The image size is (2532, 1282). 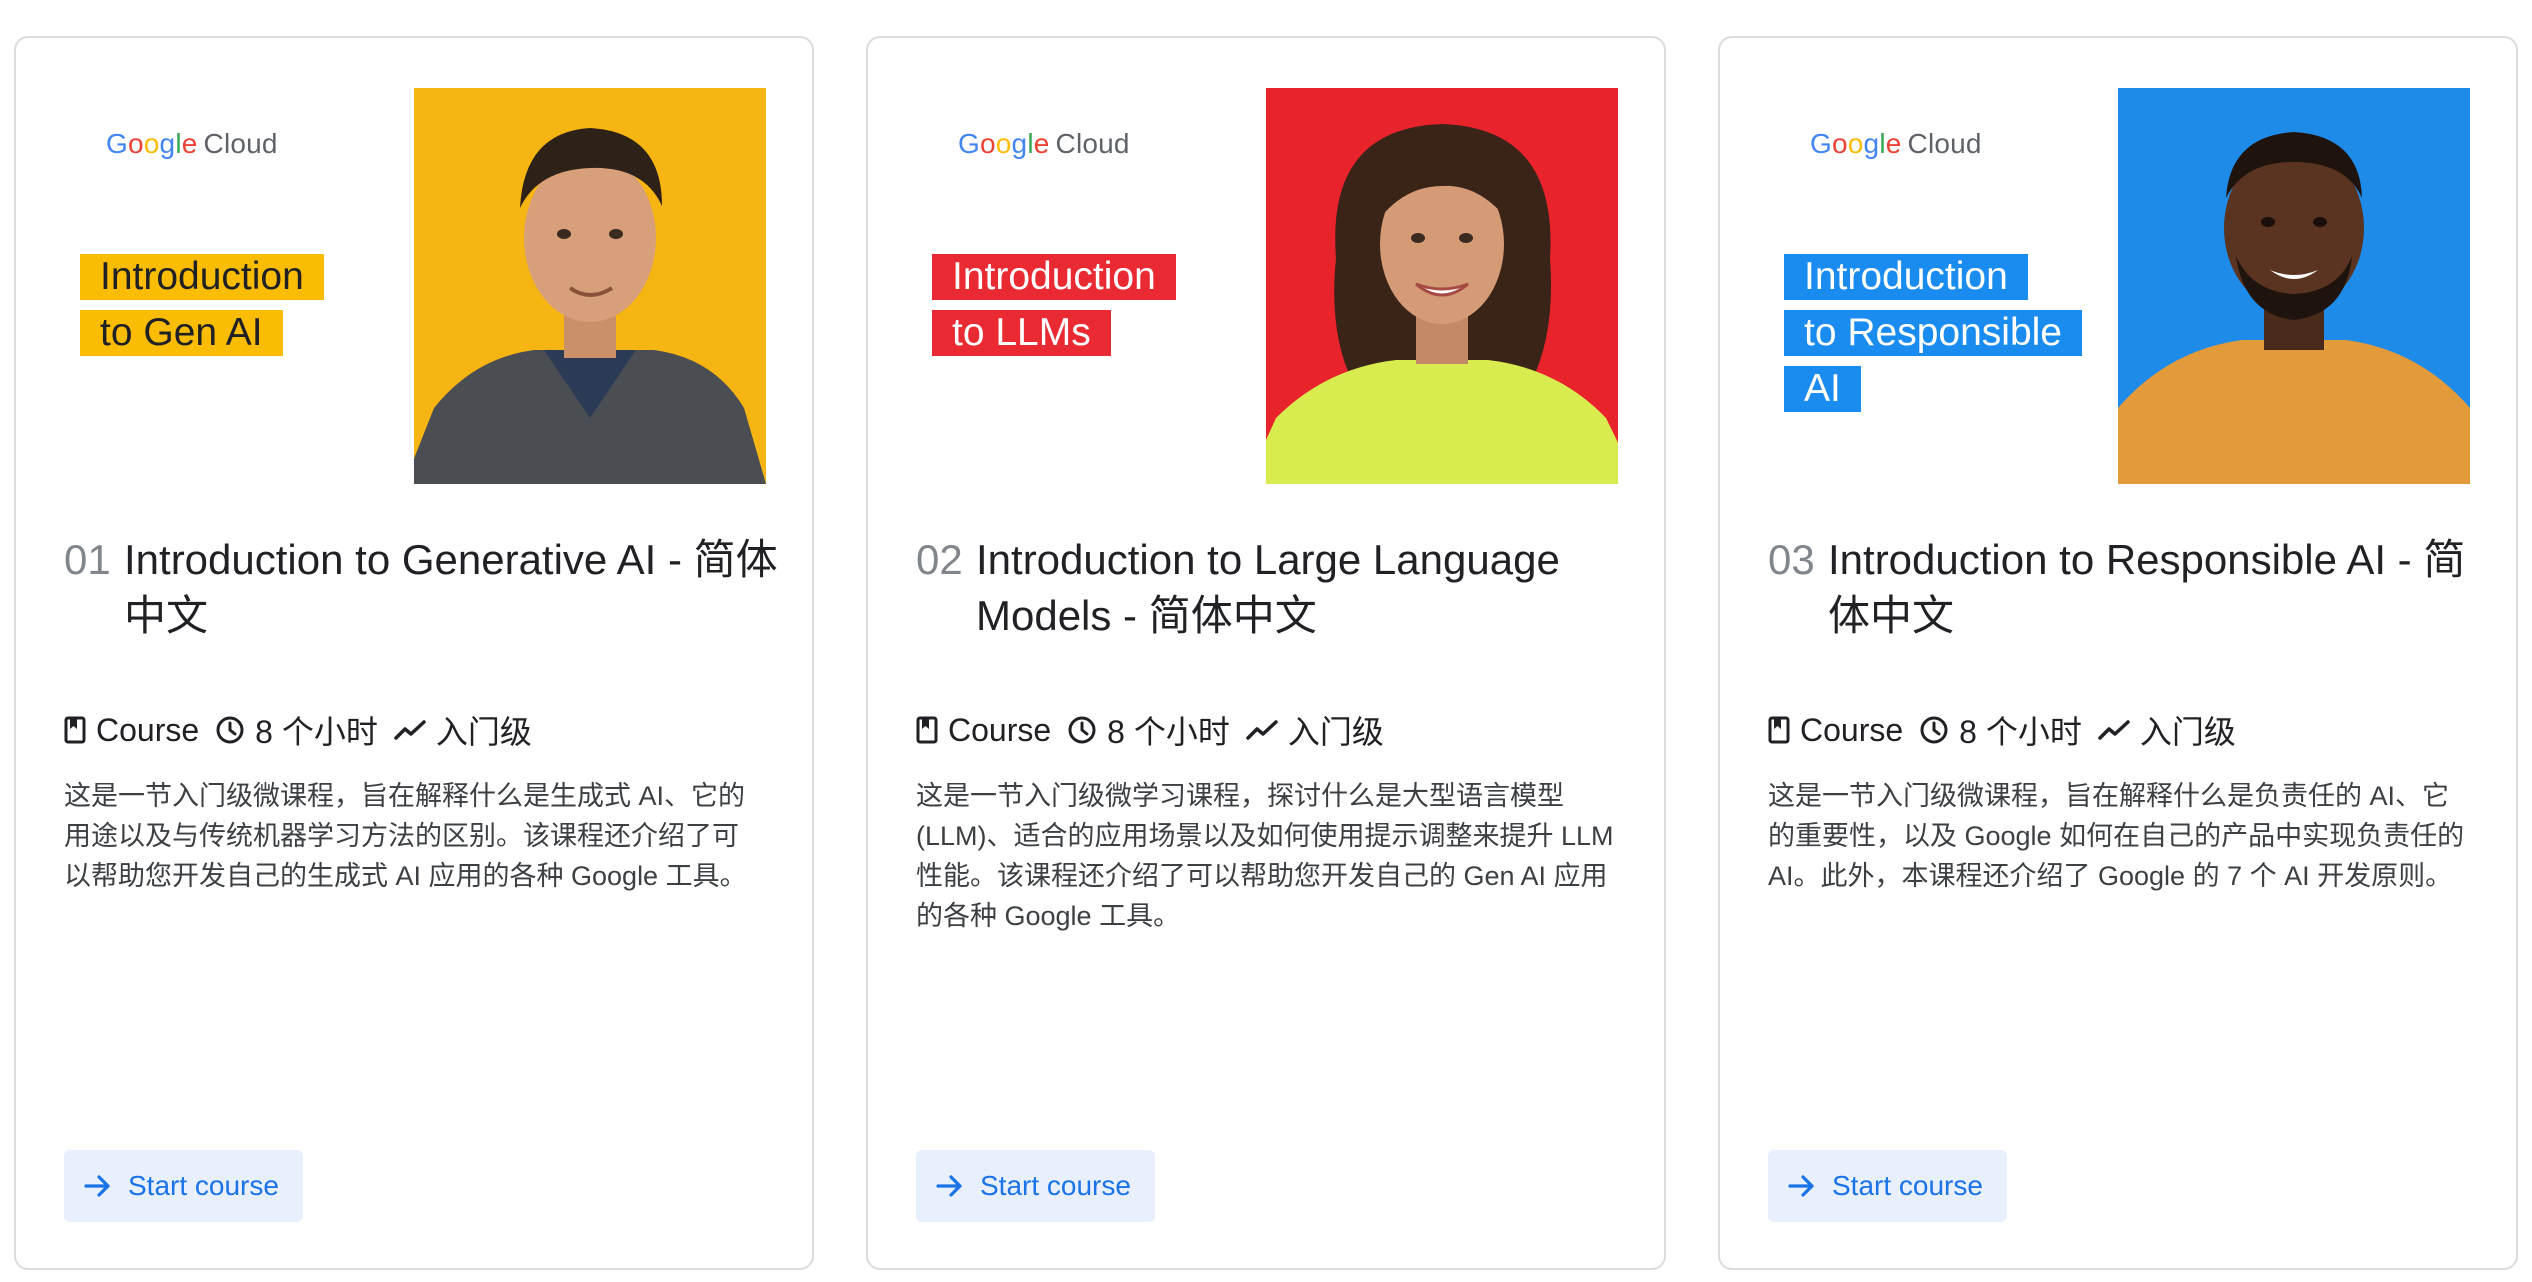 I want to click on course-title-block: 01 Introduction to Generative AI - 简体中文, so click(x=424, y=588).